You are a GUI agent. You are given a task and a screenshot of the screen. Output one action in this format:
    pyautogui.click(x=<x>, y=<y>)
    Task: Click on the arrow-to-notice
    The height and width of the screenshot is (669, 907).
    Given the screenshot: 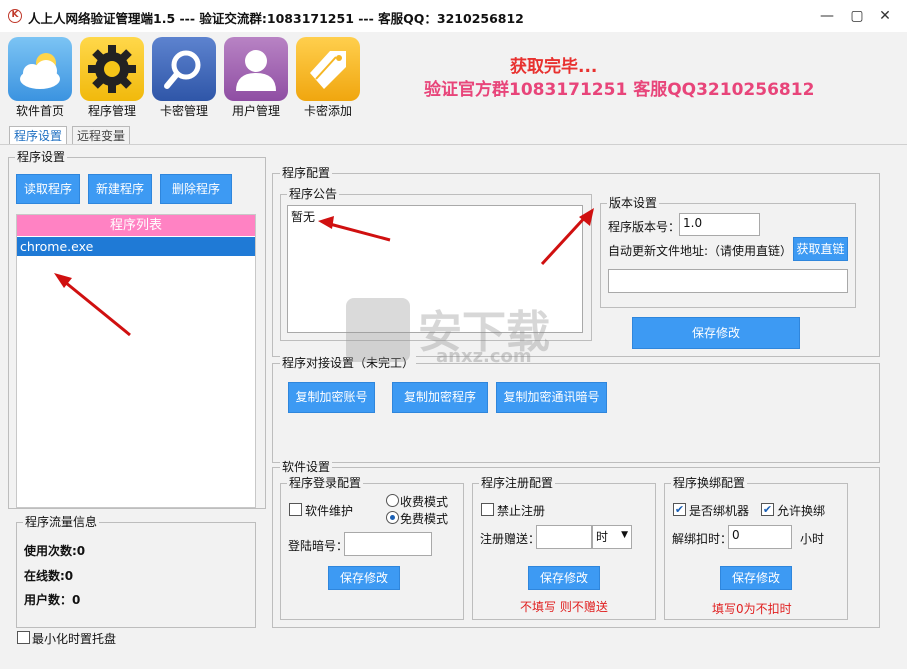 What is the action you would take?
    pyautogui.click(x=354, y=229)
    